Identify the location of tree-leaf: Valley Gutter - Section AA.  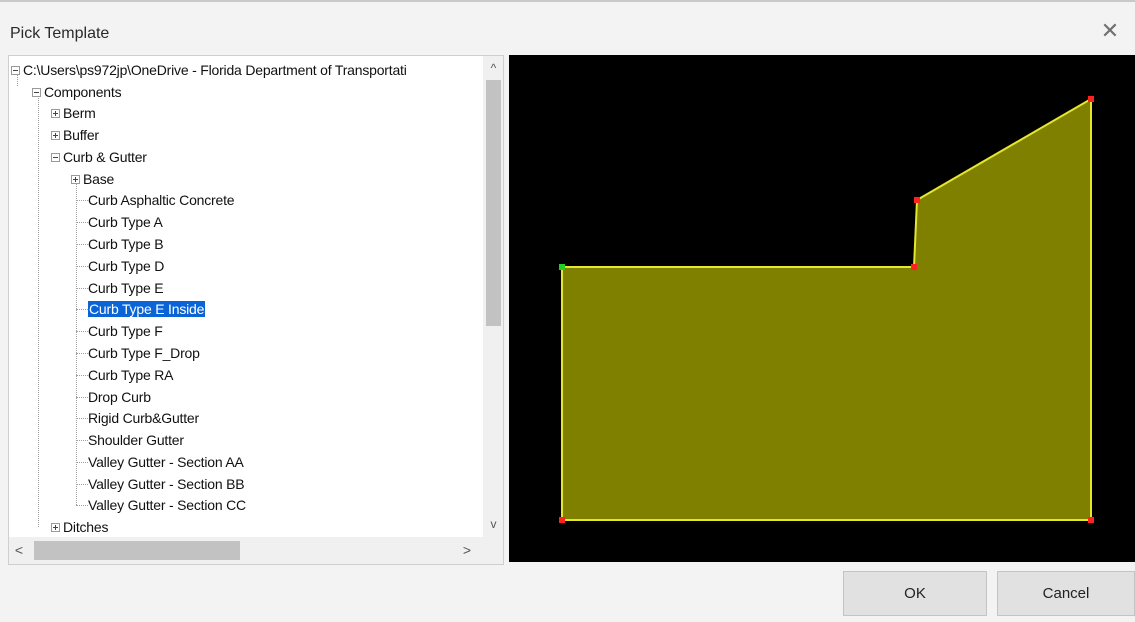
(166, 462).